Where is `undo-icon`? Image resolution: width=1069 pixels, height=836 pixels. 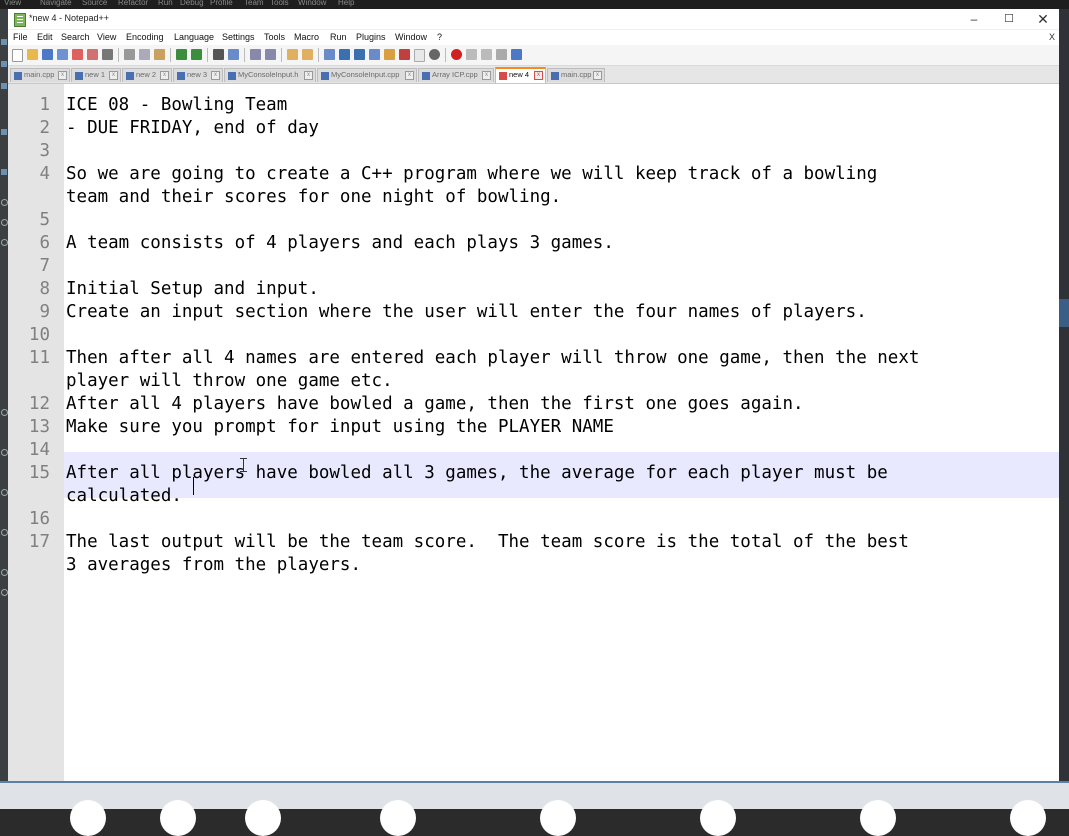 undo-icon is located at coordinates (181, 54).